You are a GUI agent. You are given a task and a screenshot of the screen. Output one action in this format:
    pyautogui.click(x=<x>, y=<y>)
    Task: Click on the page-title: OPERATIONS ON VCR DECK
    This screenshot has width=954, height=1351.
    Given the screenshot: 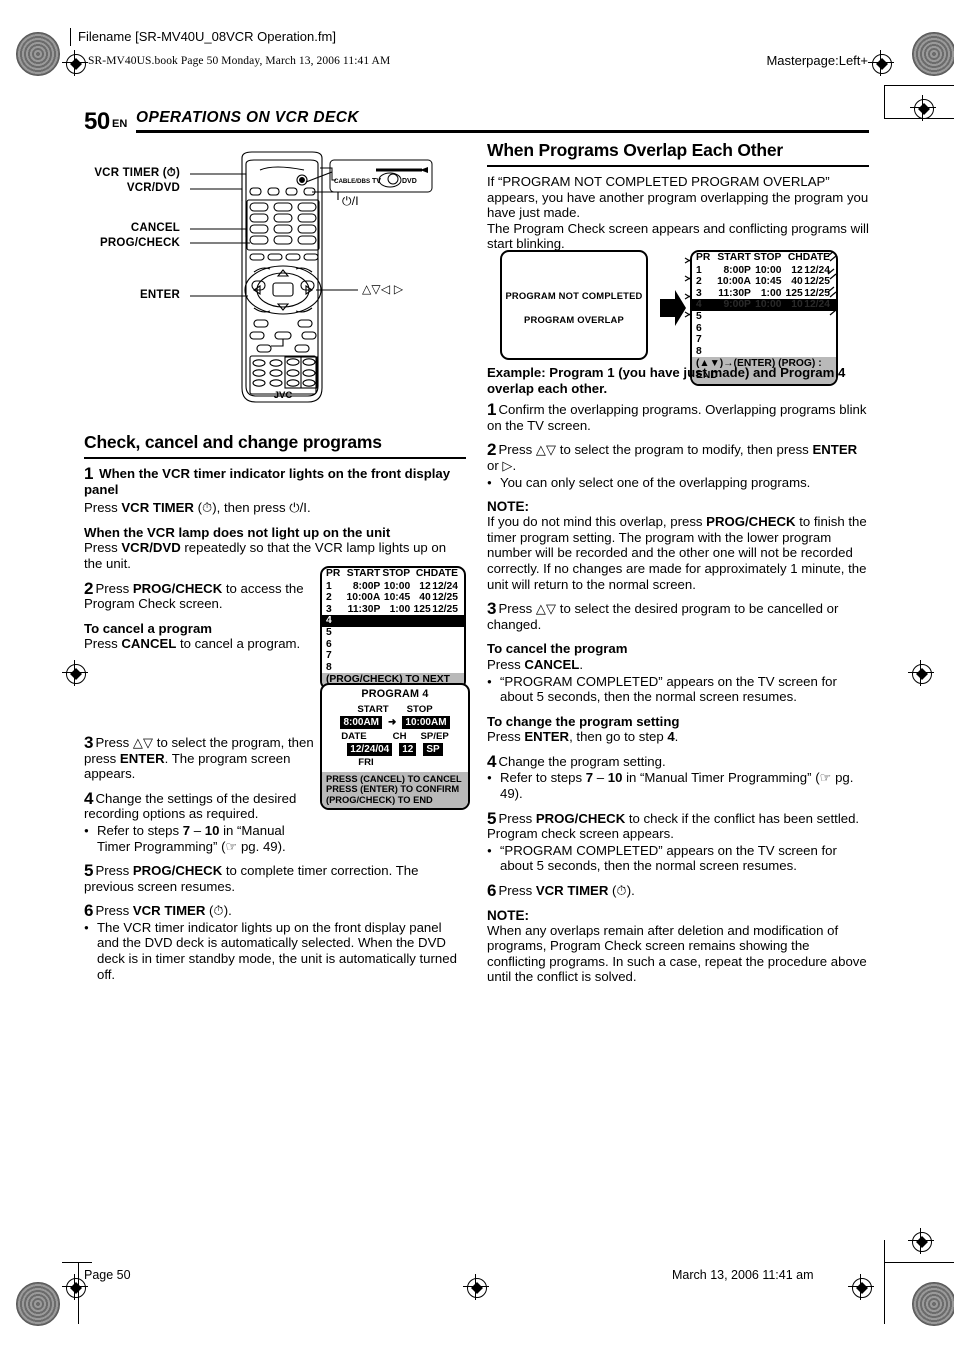 What is the action you would take?
    pyautogui.click(x=247, y=117)
    